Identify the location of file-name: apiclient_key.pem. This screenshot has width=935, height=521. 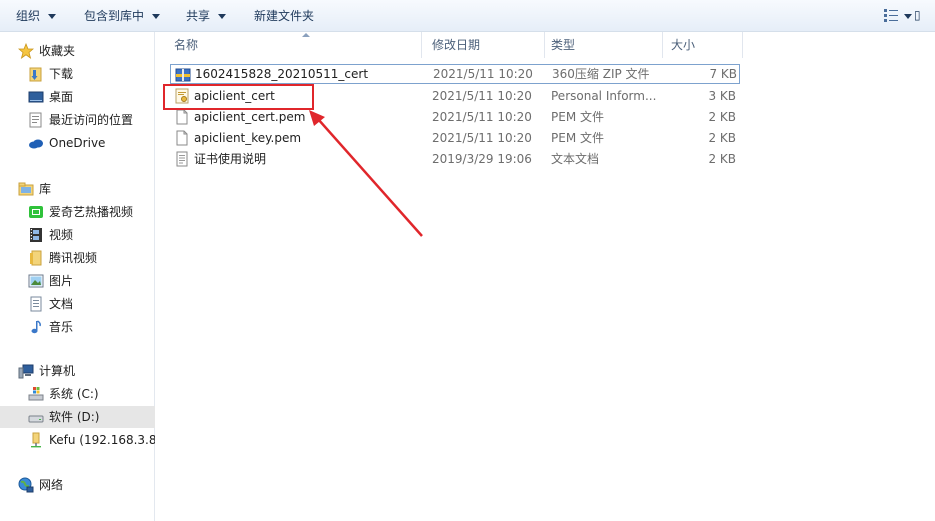
(248, 138).